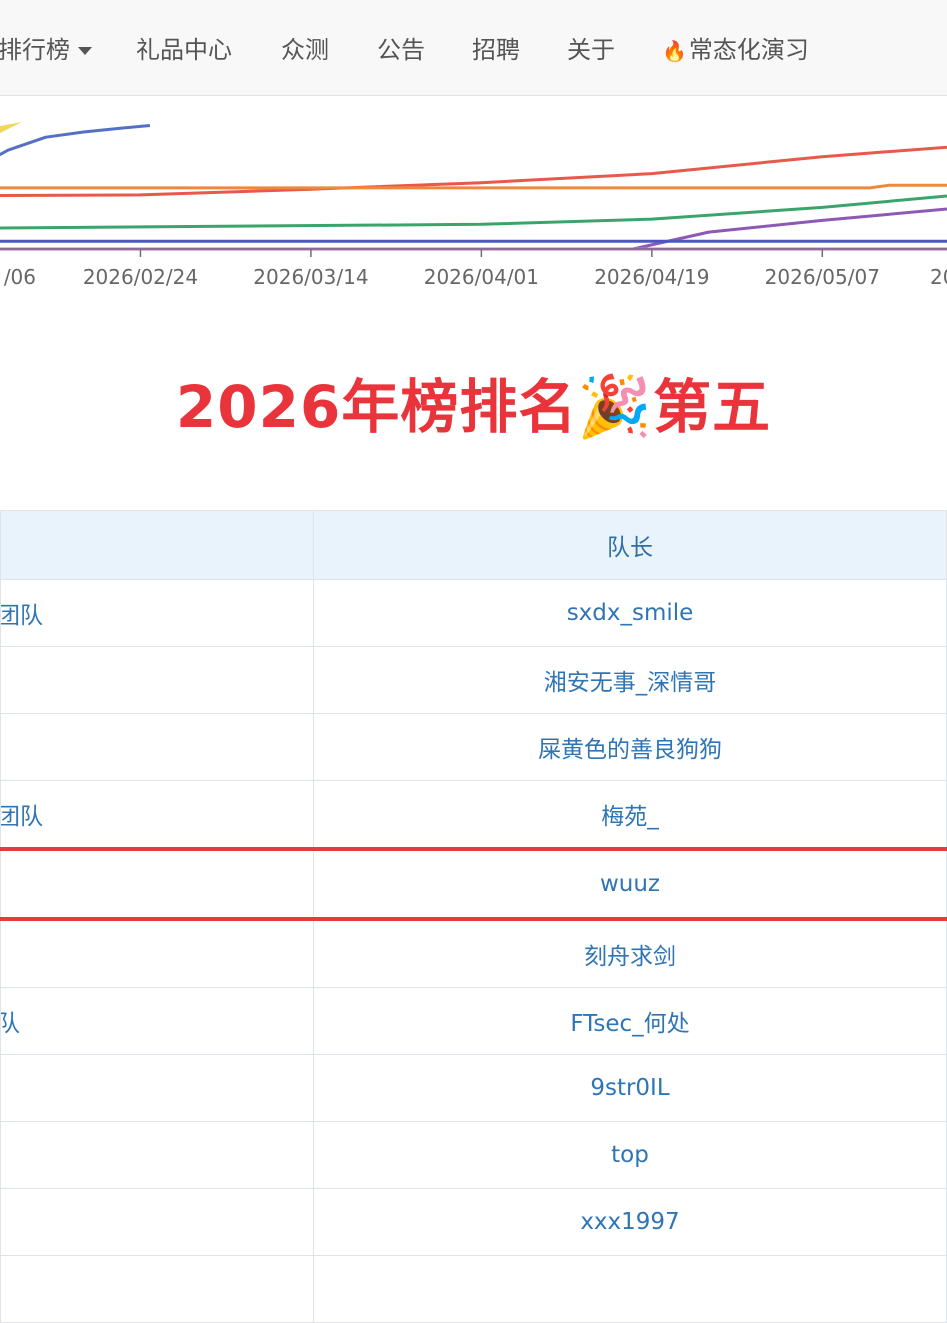  I want to click on team-cell: 队, so click(157, 1021).